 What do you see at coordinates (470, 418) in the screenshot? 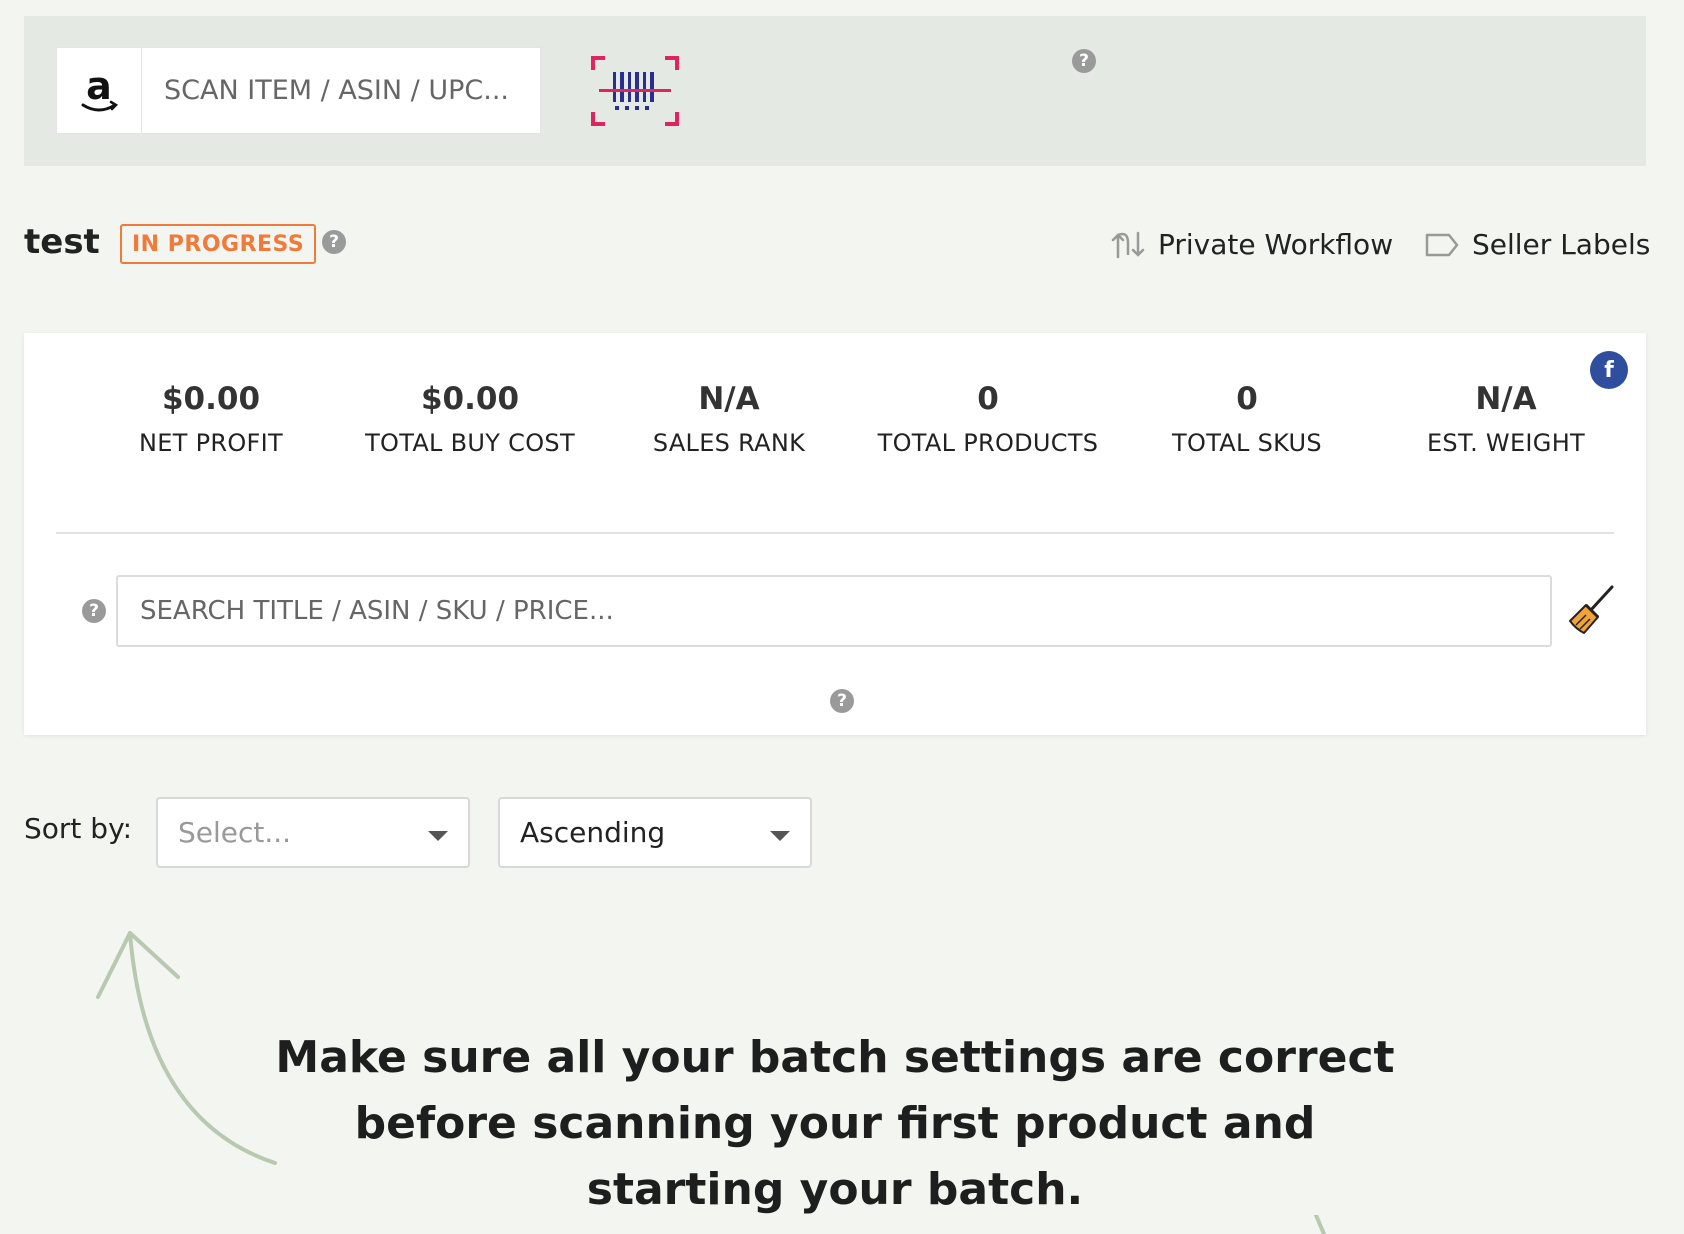
I see `stat-total-buy-cost: $0.00 TOTAL BUY COST` at bounding box center [470, 418].